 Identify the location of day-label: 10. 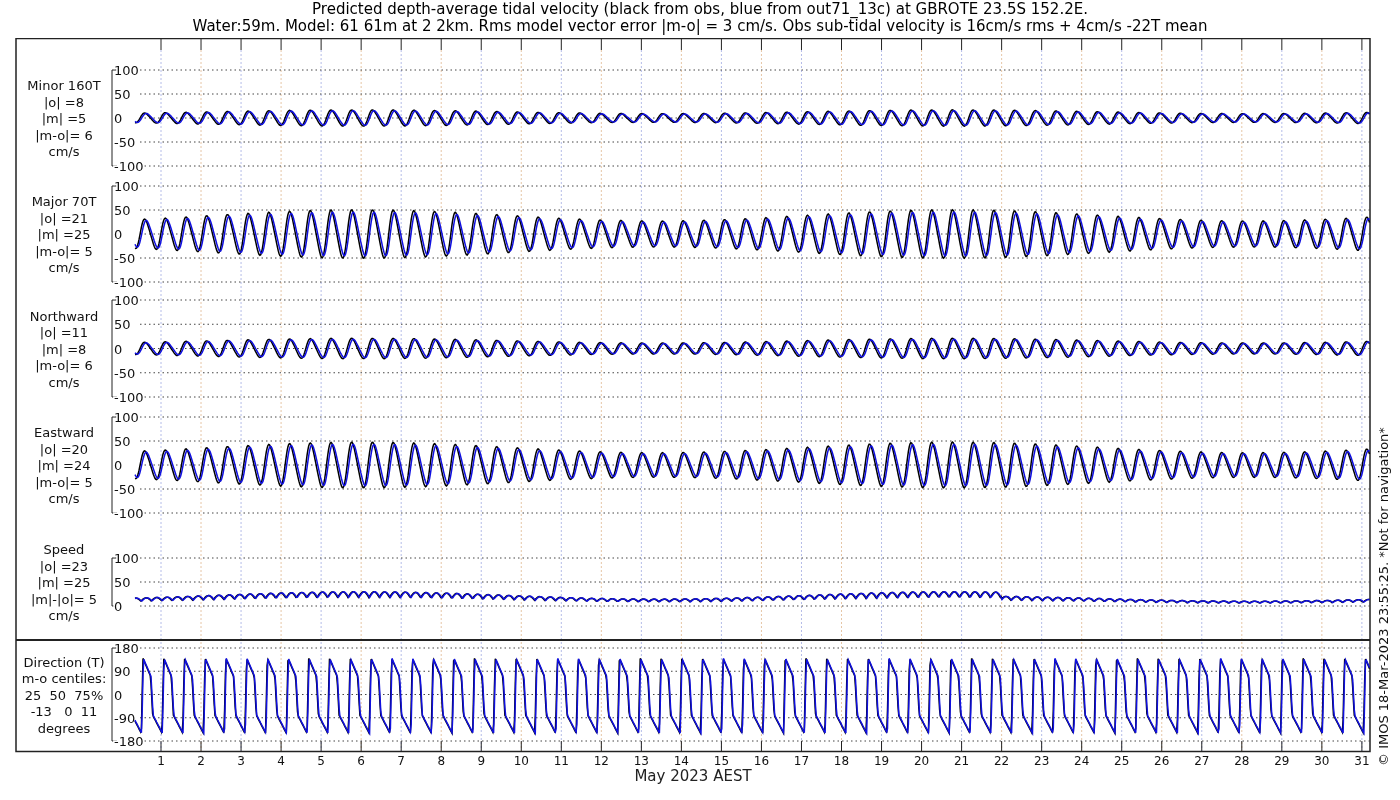
(521, 761).